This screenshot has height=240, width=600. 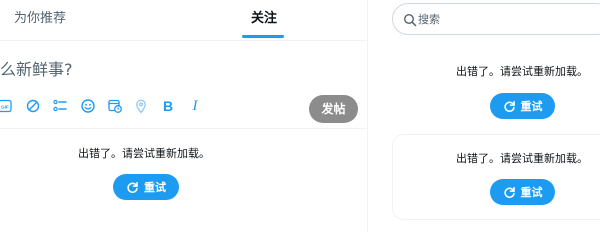 I want to click on post-button: 发帖, so click(x=333, y=109).